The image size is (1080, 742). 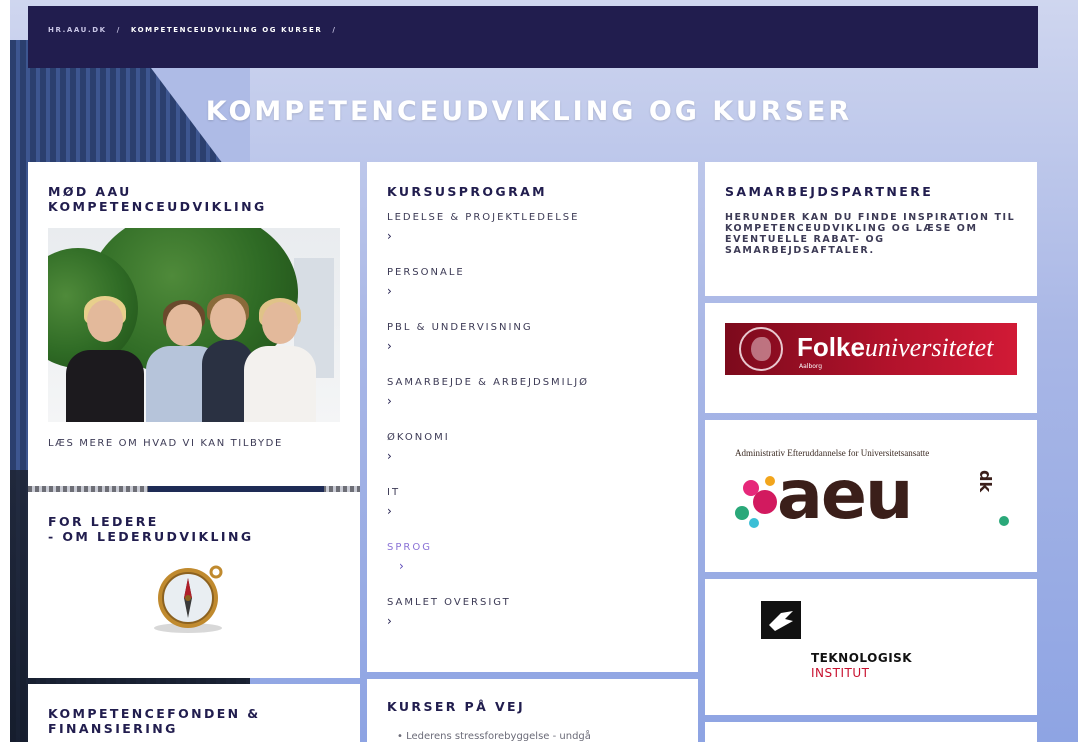 I want to click on compass-image, so click(x=188, y=599).